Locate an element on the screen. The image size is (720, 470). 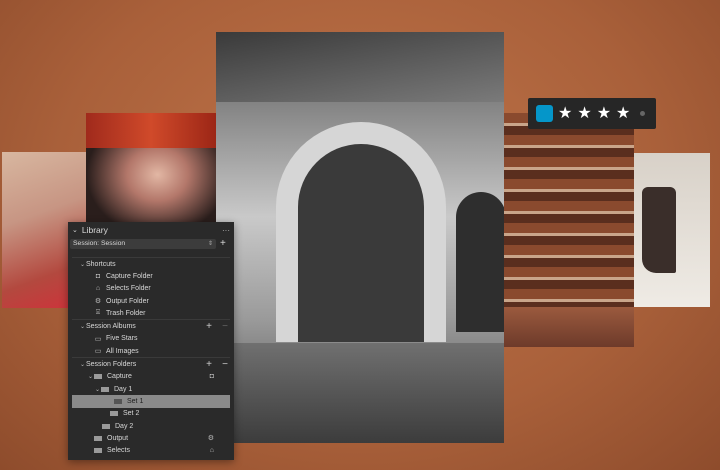
folder-set-1: Set 1 is located at coordinates (151, 401).